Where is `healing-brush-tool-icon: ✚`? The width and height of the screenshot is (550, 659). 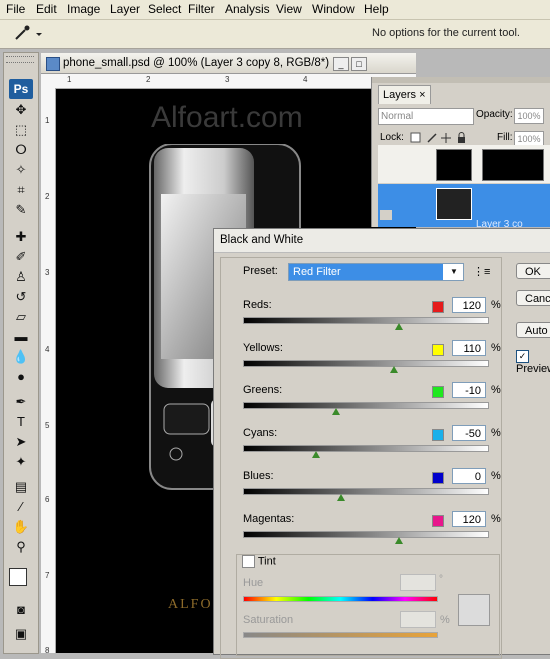 healing-brush-tool-icon: ✚ is located at coordinates (21, 237).